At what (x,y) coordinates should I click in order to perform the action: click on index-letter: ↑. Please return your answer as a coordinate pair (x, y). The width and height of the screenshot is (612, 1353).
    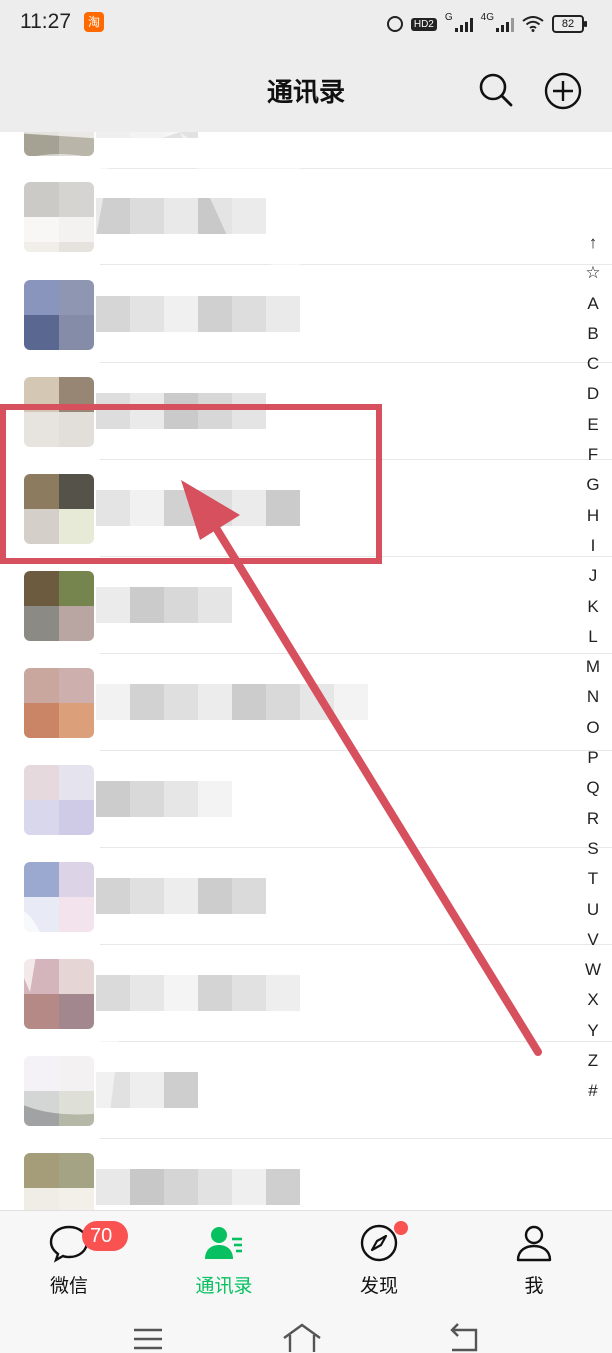
    Looking at the image, I should click on (593, 243).